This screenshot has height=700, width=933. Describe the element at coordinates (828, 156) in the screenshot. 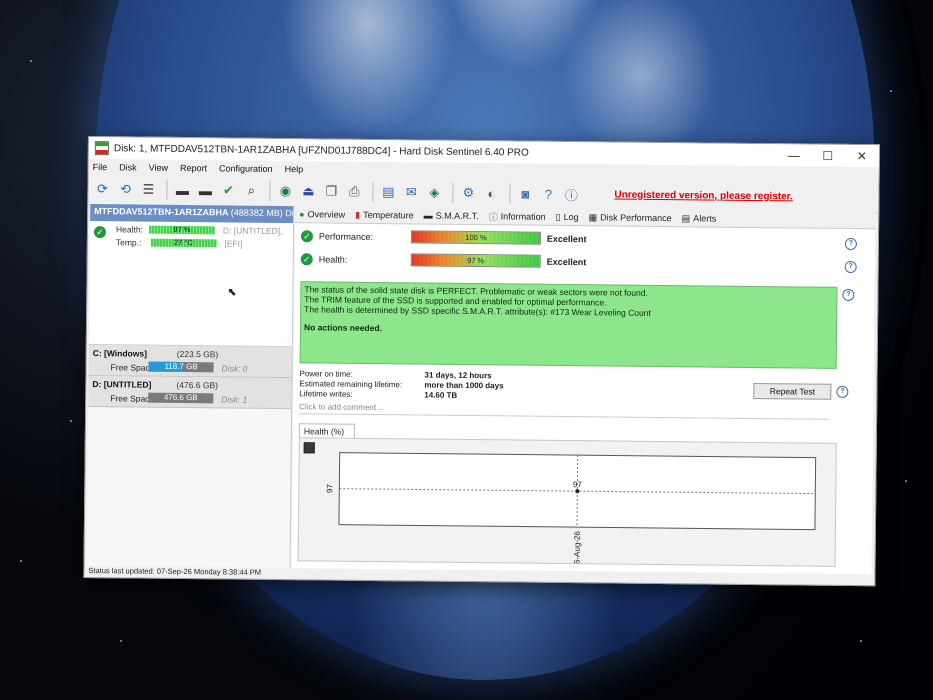

I see `maximize-button: ☐` at that location.